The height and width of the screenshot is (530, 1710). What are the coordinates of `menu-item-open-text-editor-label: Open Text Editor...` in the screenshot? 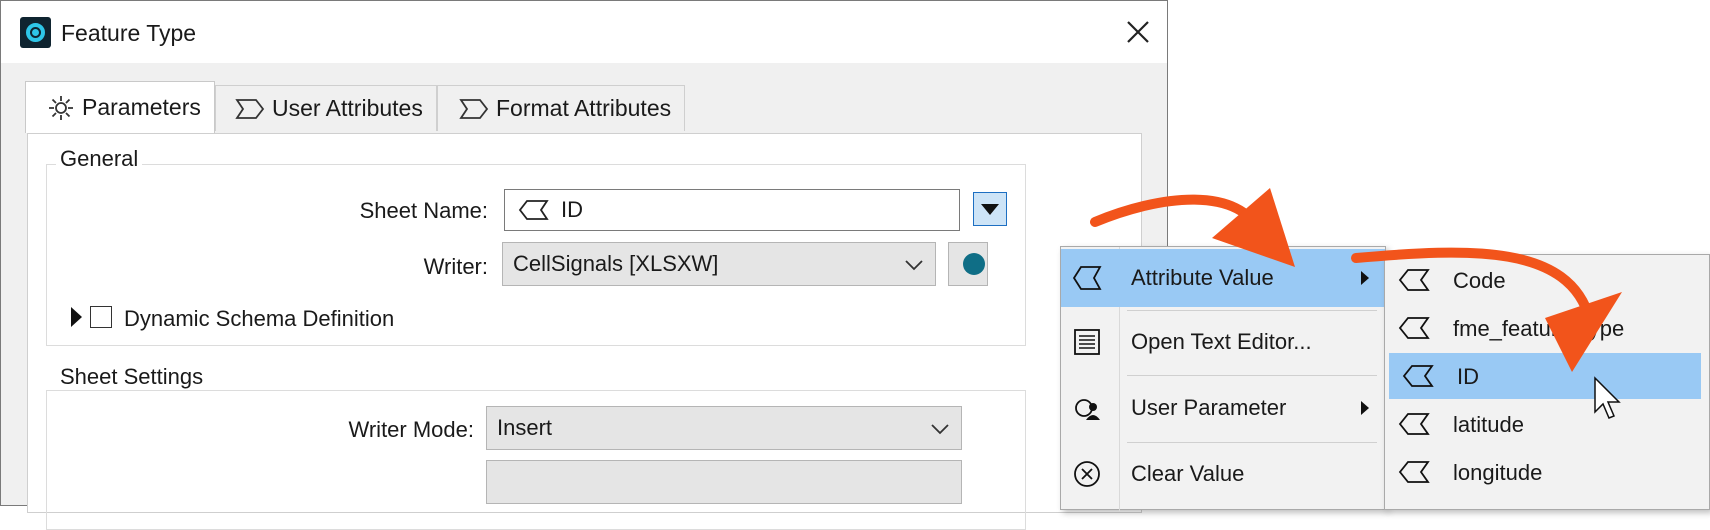 It's located at (1221, 341).